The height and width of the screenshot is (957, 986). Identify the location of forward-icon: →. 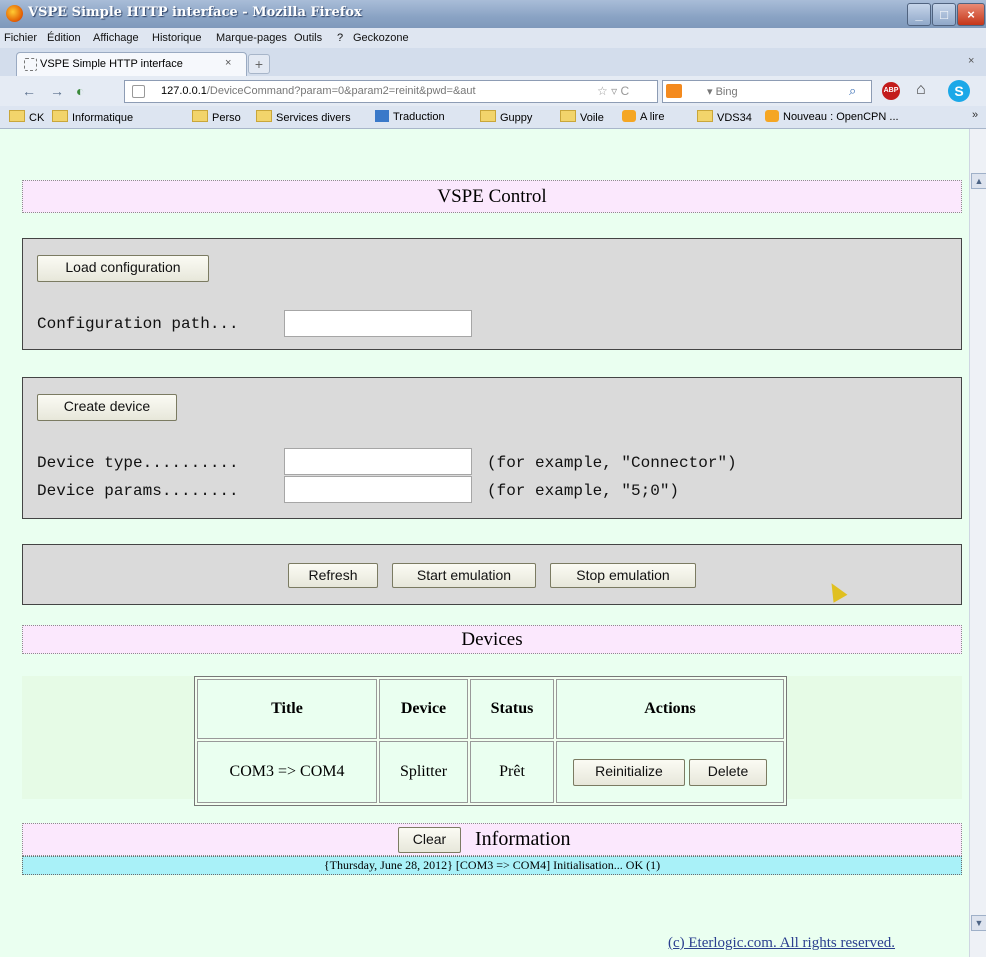
(57, 91).